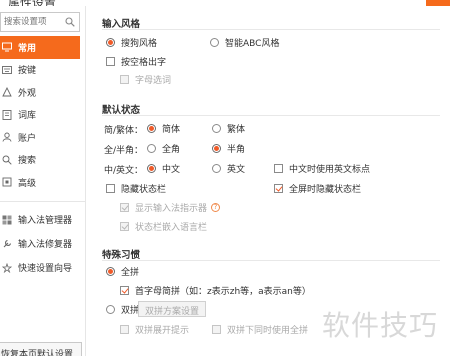 Image resolution: width=450 pixels, height=356 pixels. Describe the element at coordinates (171, 149) in the screenshot. I see `radio-label: 全角` at that location.